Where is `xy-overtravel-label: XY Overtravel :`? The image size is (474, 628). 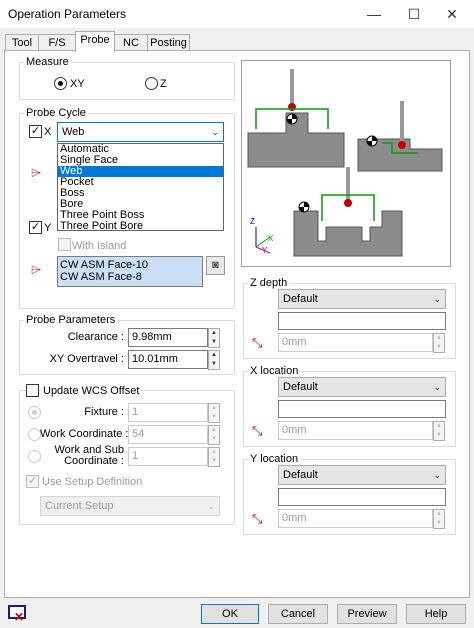
xy-overtravel-label: XY Overtravel : is located at coordinates (86, 359).